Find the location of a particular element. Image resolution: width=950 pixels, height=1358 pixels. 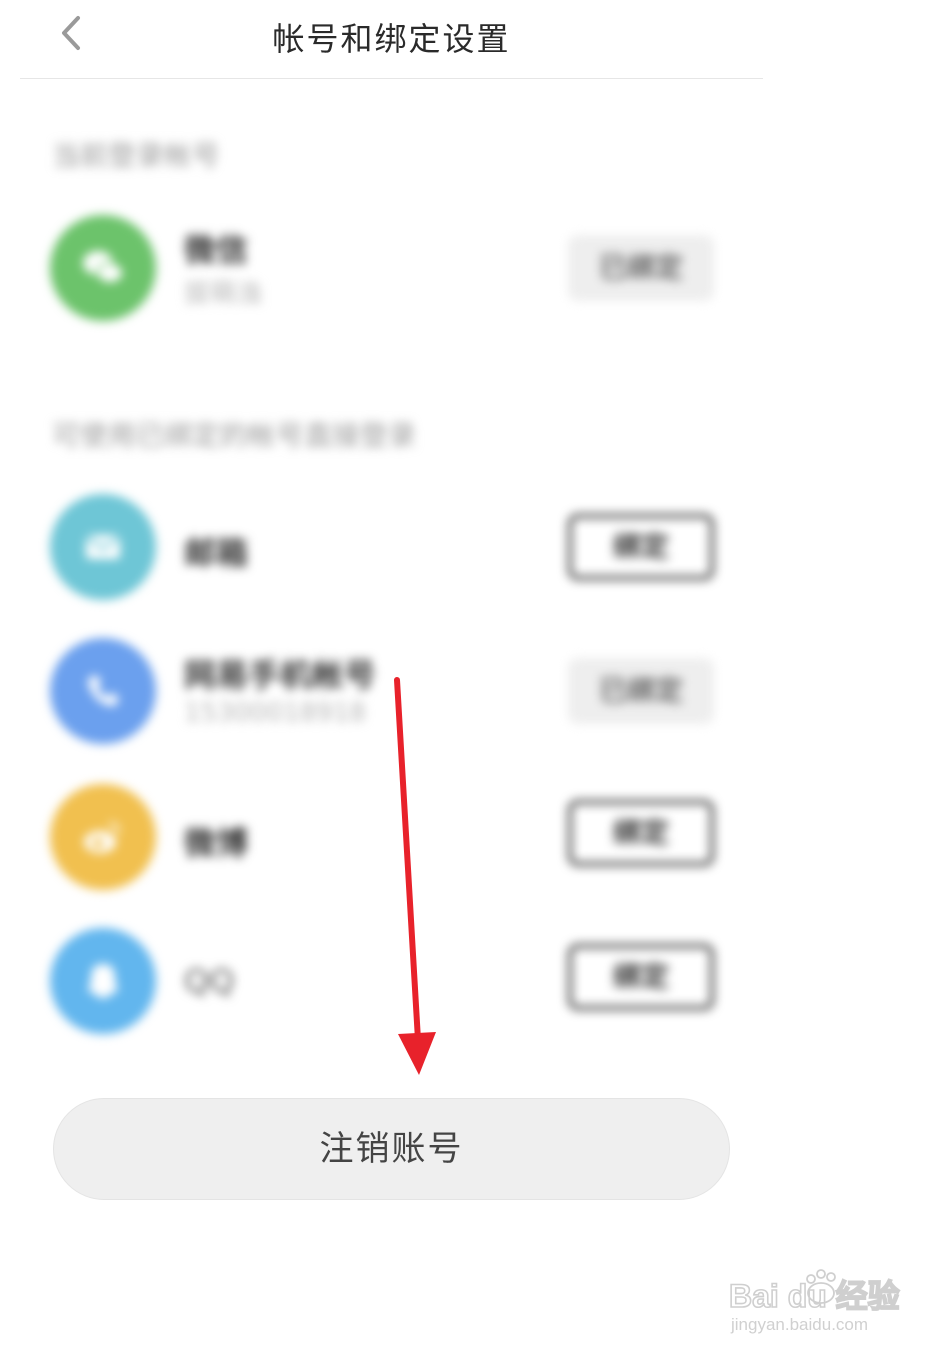

qq-icon is located at coordinates (103, 981).